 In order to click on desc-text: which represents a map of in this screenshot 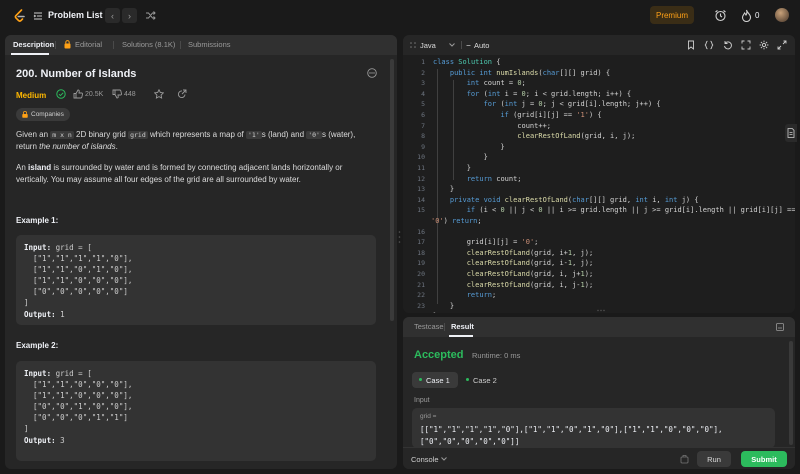, I will do `click(197, 134)`.